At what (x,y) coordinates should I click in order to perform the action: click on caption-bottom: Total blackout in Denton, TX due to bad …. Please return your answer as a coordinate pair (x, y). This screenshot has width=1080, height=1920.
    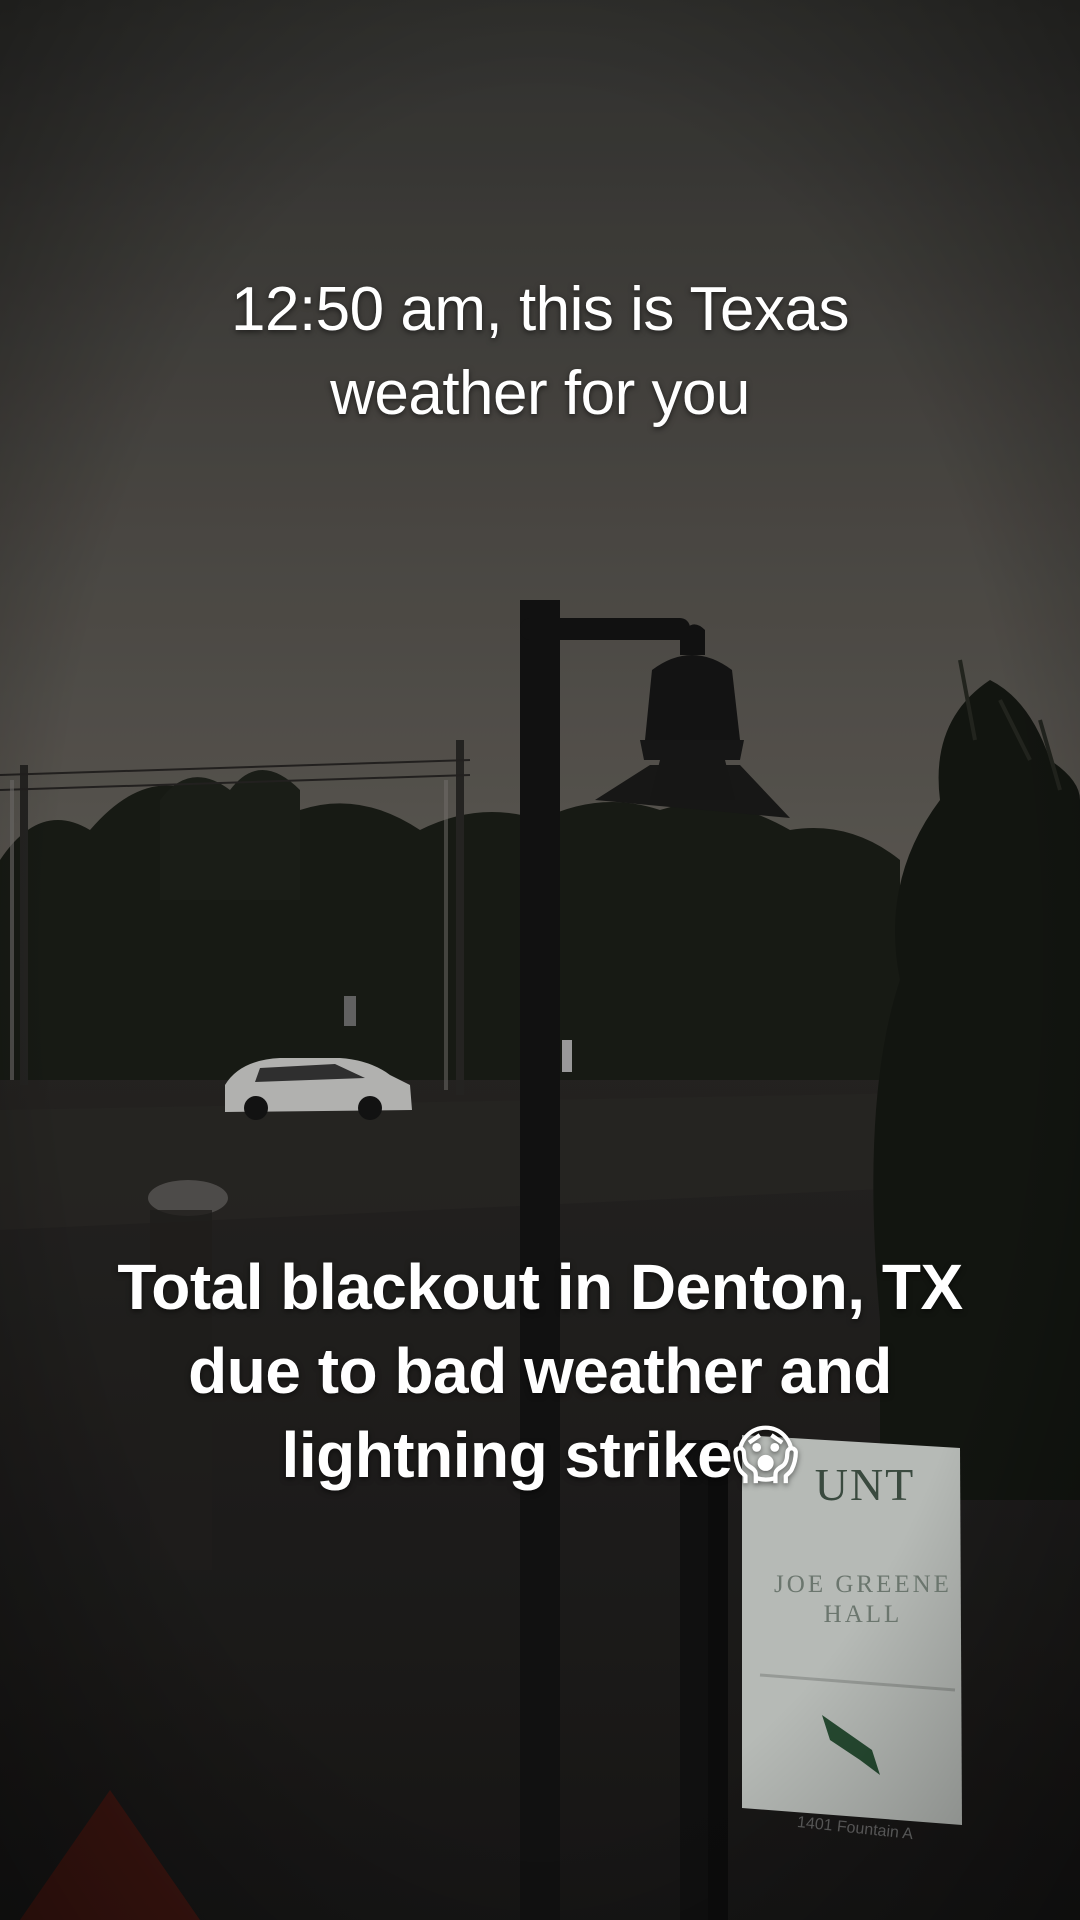
    Looking at the image, I should click on (540, 1371).